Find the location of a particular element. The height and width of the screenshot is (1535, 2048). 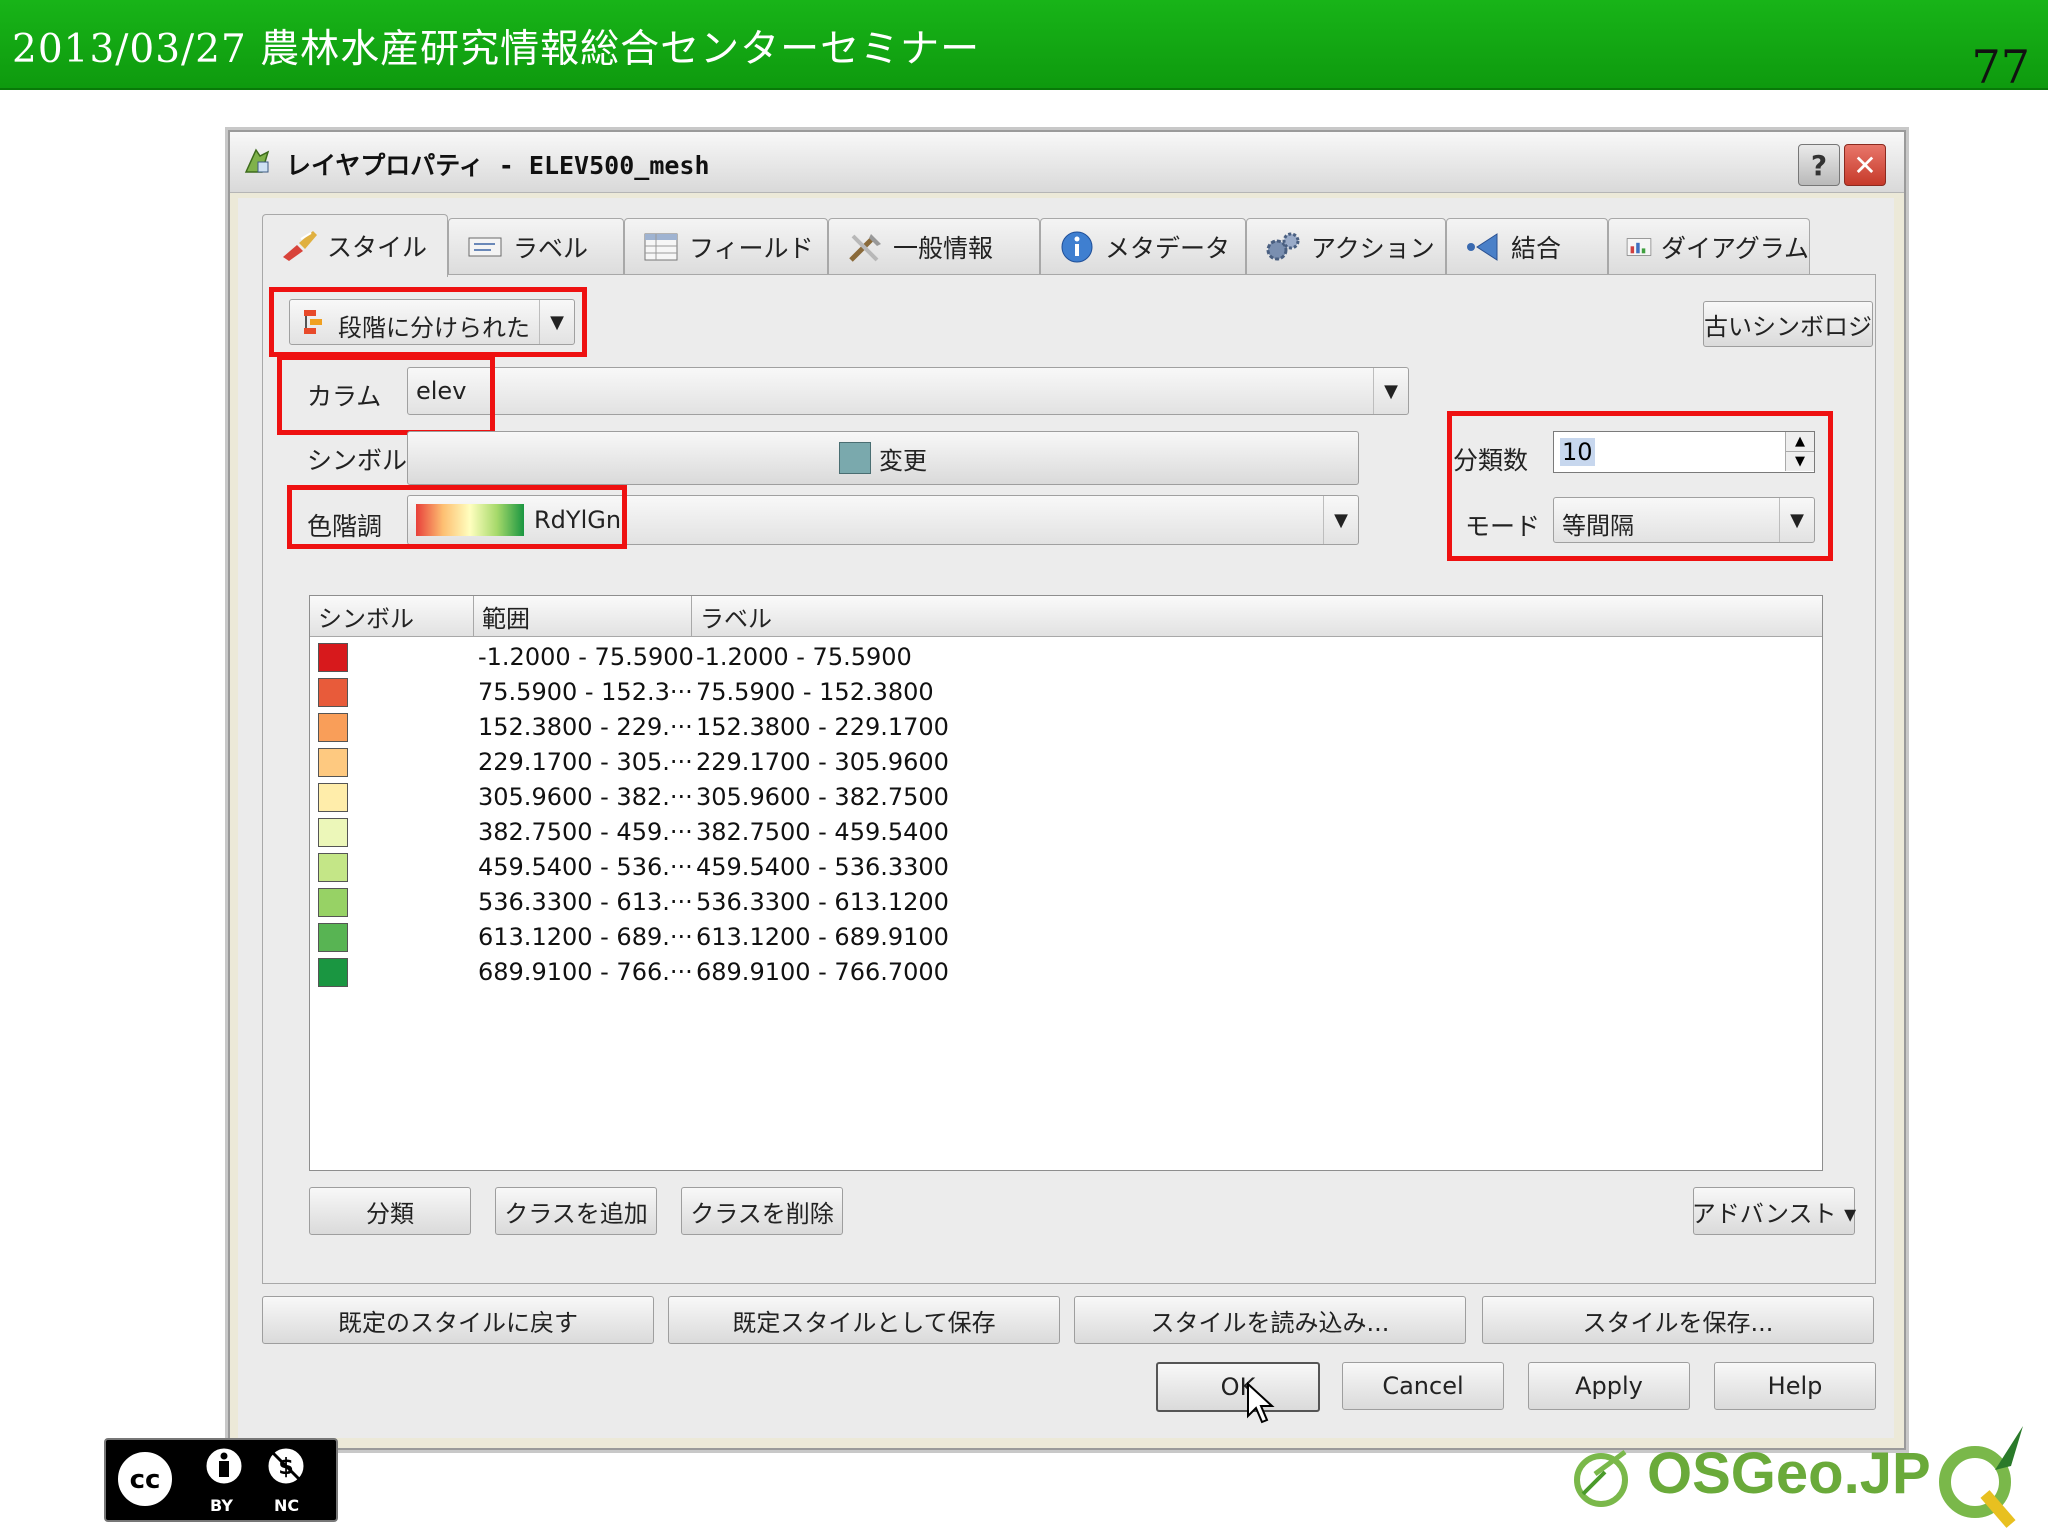

tab-fields: フィールド is located at coordinates (726, 246).